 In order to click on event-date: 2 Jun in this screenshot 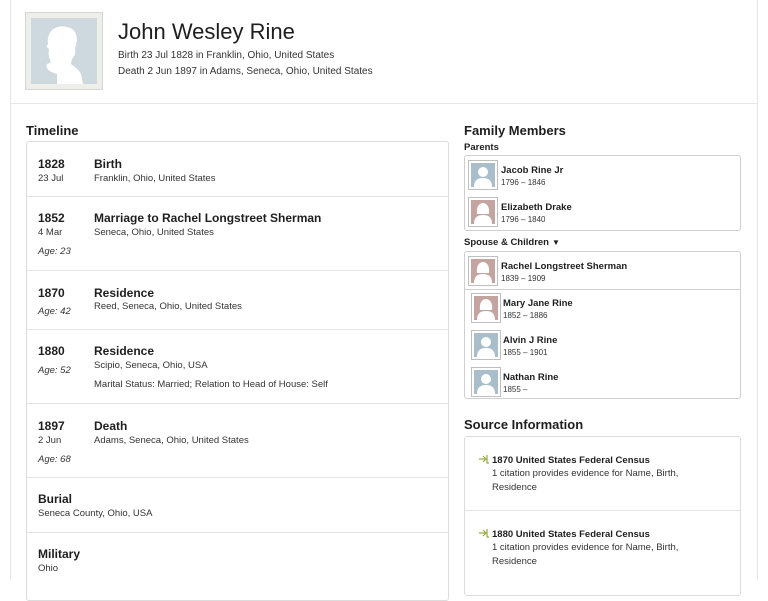, I will do `click(50, 440)`.